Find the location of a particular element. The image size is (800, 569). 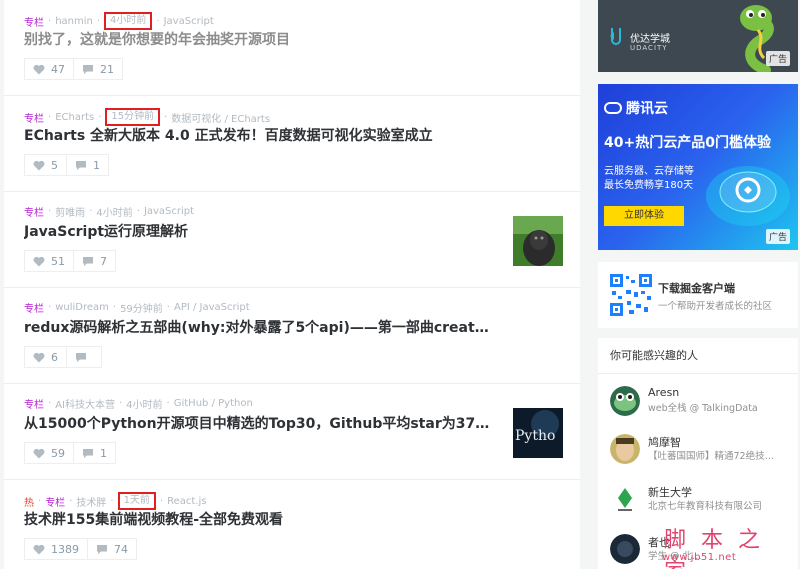

entry-tags: React.js is located at coordinates (186, 501).